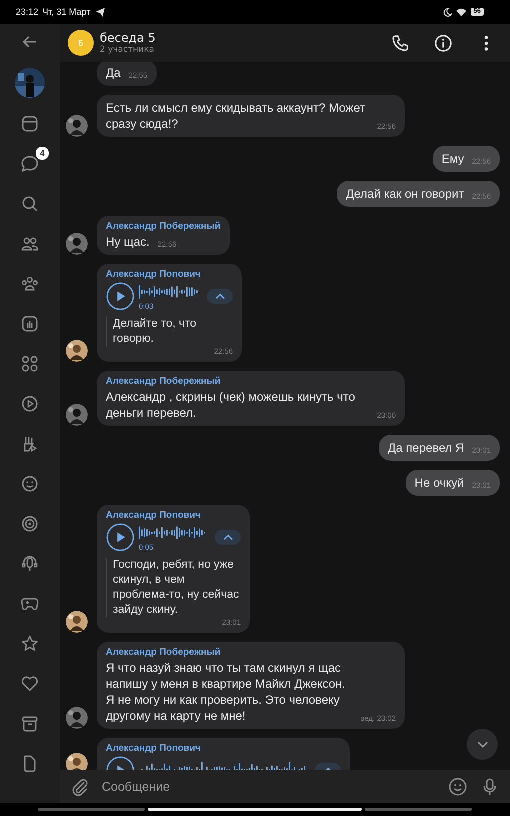 The height and width of the screenshot is (816, 510). I want to click on message-text: Делай как он говорит, so click(405, 194).